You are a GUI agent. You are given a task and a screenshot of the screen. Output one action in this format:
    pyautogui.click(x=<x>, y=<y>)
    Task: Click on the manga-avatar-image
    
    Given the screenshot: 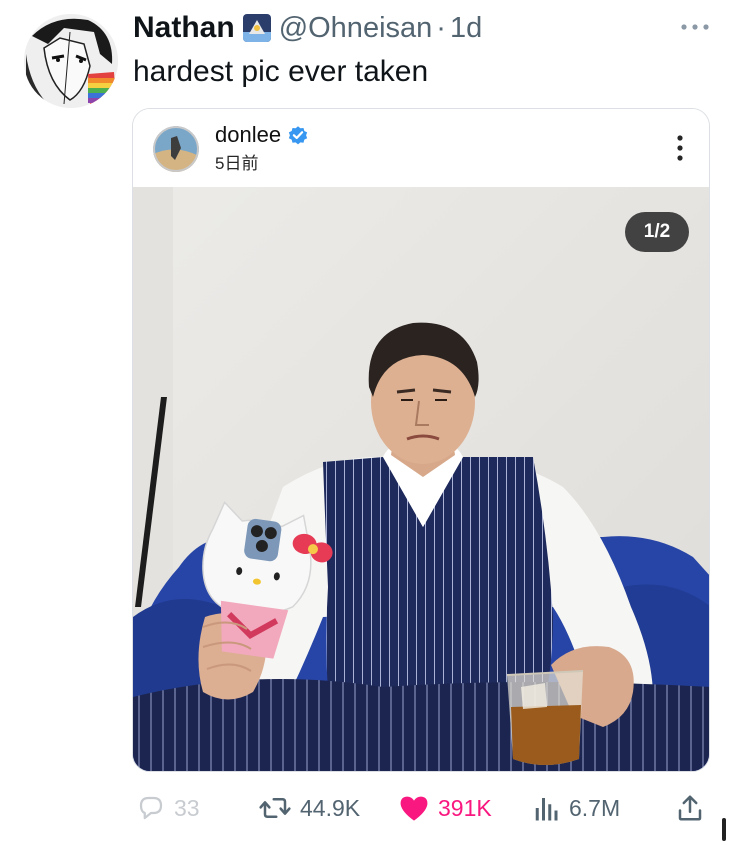 What is the action you would take?
    pyautogui.click(x=71, y=61)
    